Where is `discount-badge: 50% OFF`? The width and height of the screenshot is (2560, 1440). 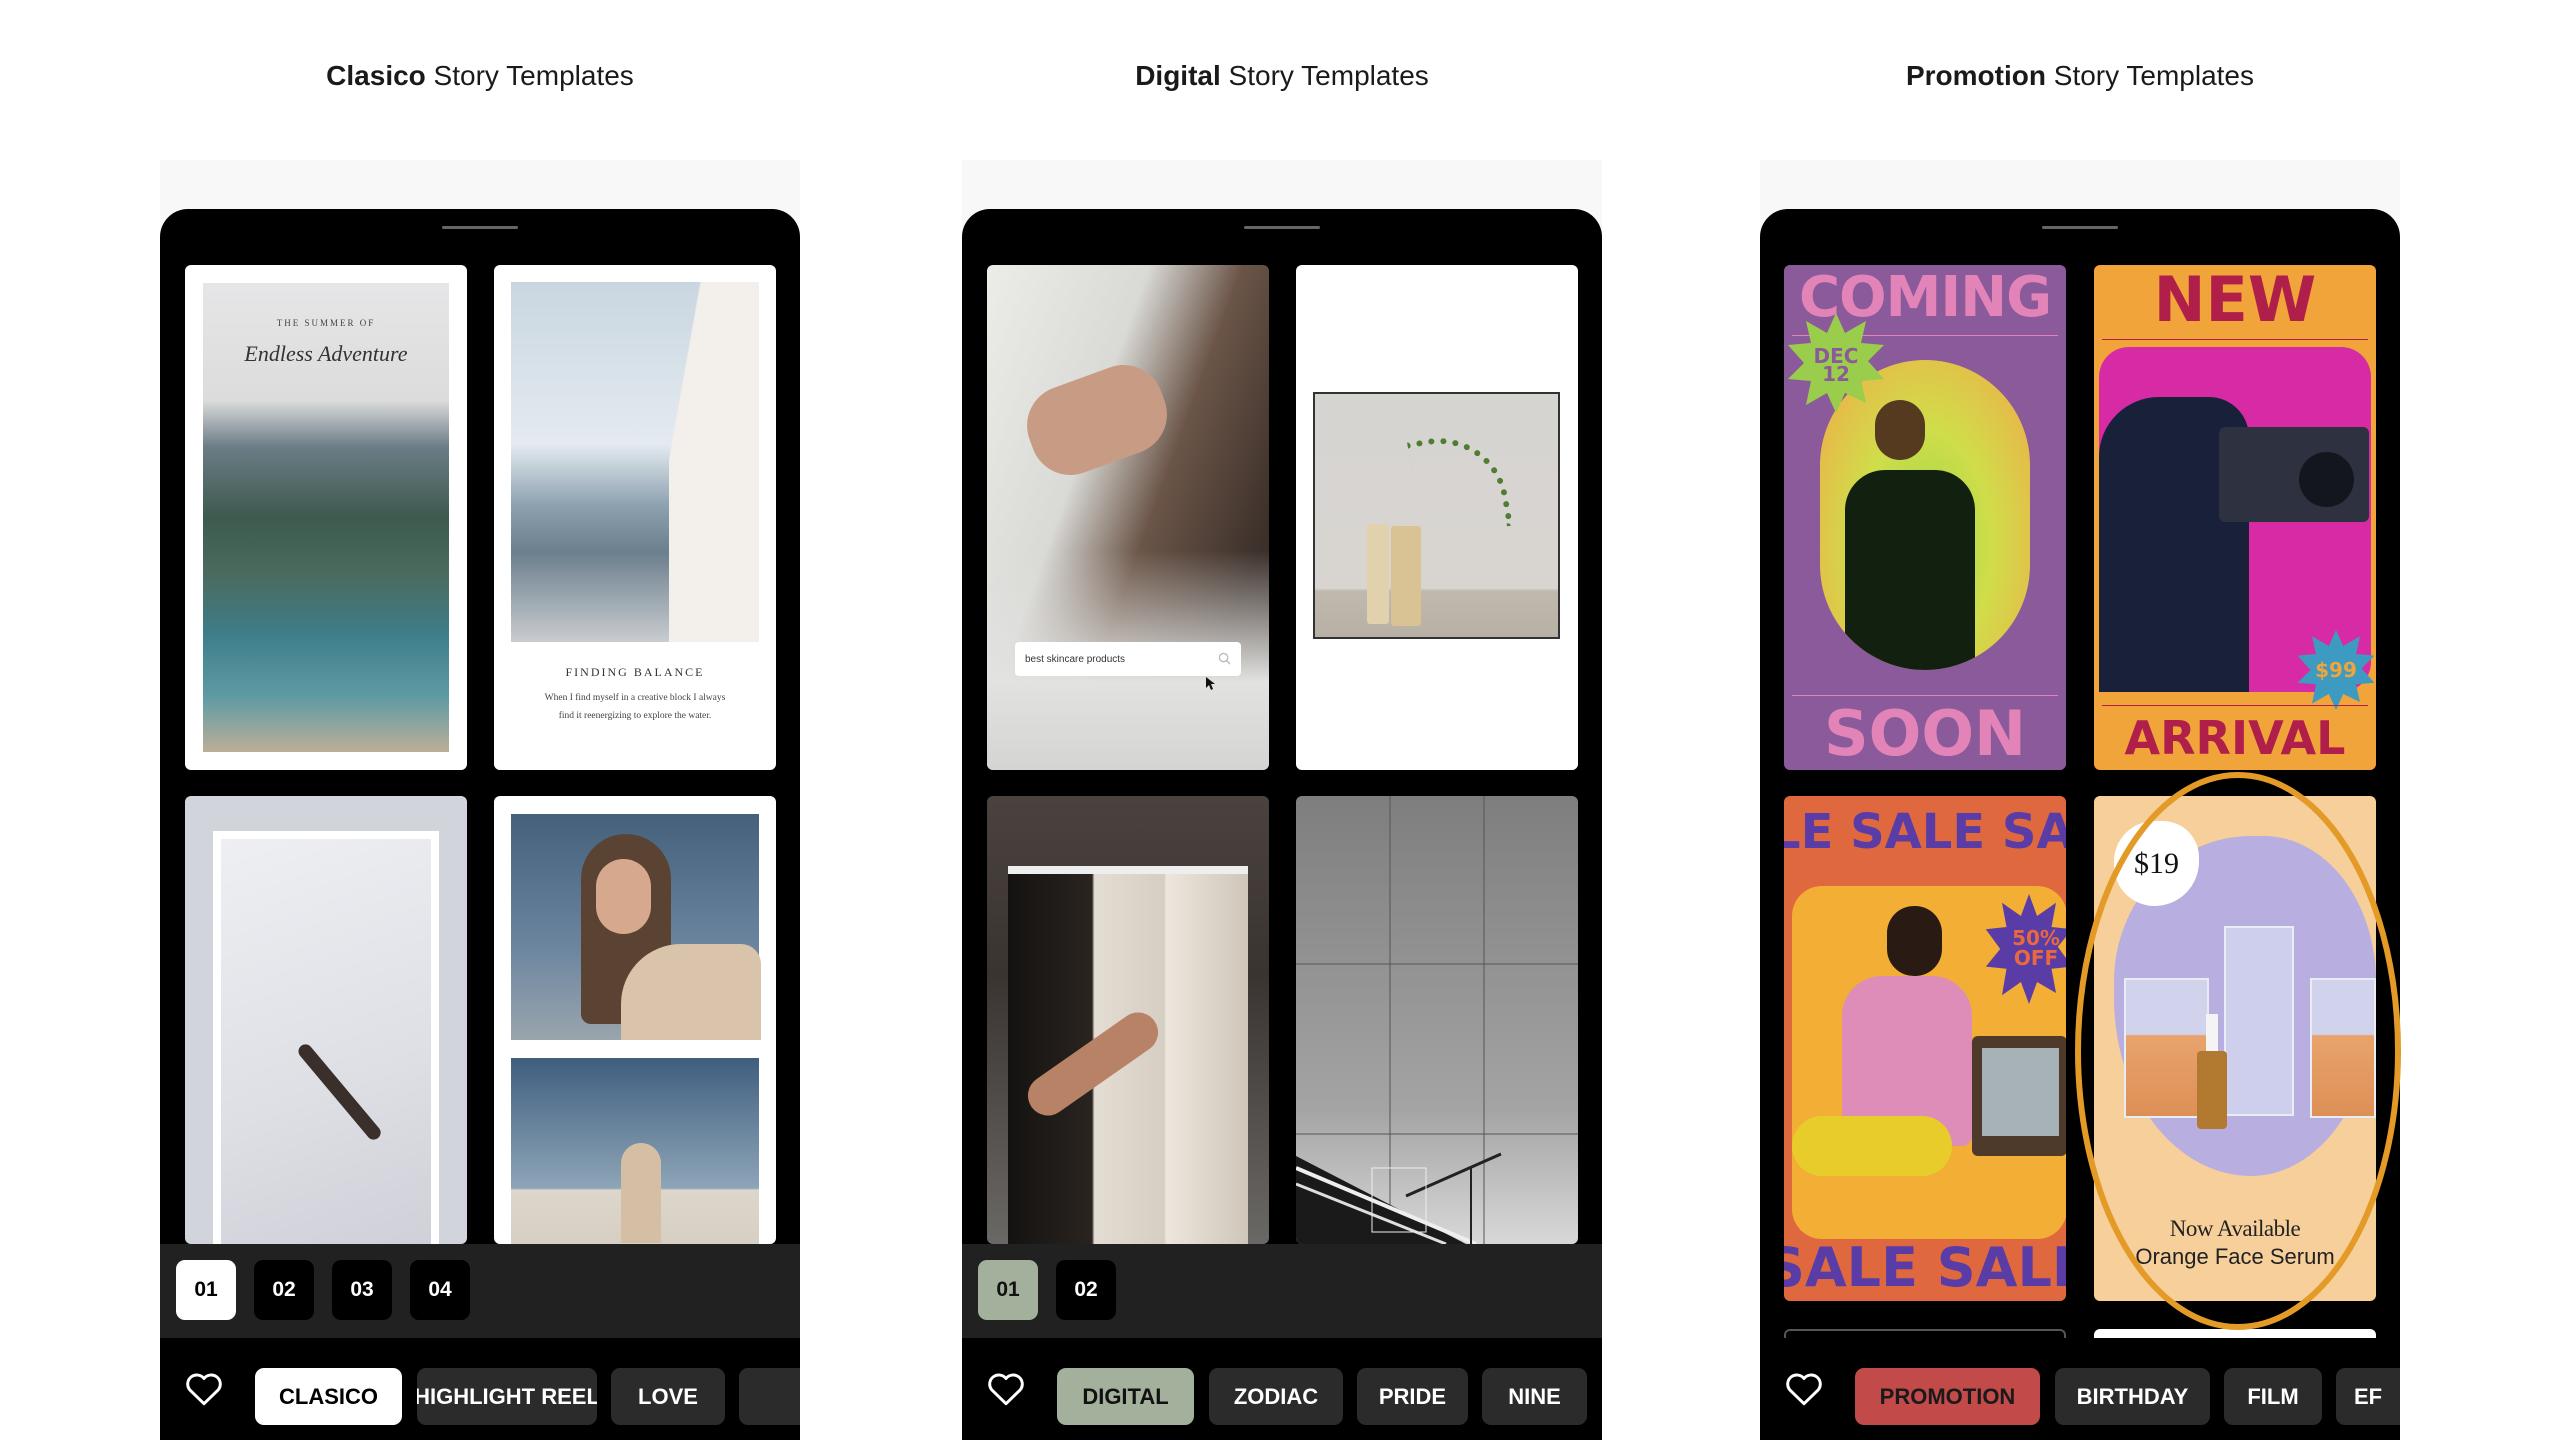
discount-badge: 50% OFF is located at coordinates (2031, 948).